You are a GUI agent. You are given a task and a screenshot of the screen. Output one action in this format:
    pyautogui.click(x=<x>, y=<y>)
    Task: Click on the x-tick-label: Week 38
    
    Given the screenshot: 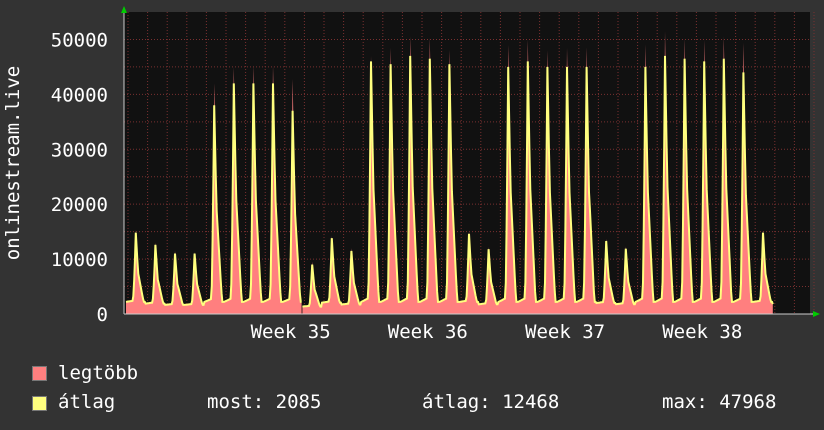 What is the action you would take?
    pyautogui.click(x=702, y=332)
    